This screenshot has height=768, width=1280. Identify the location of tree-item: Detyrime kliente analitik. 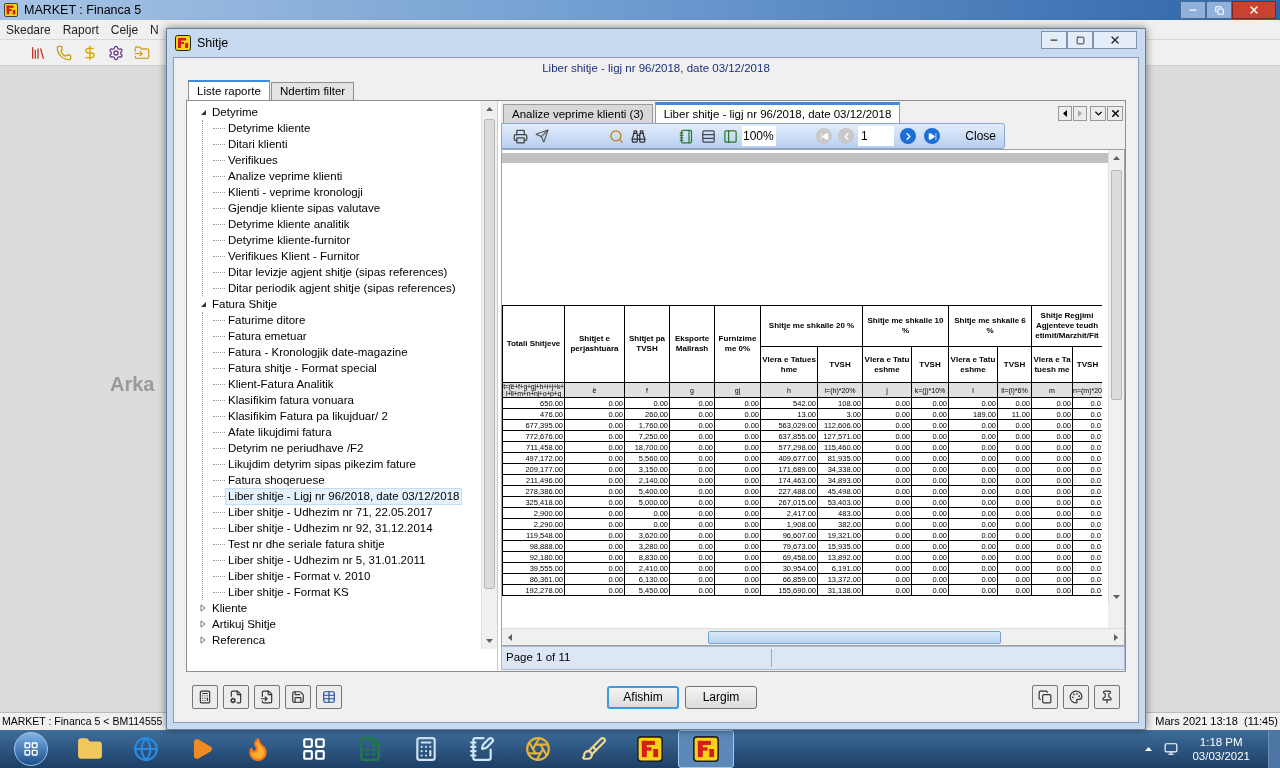
(289, 224).